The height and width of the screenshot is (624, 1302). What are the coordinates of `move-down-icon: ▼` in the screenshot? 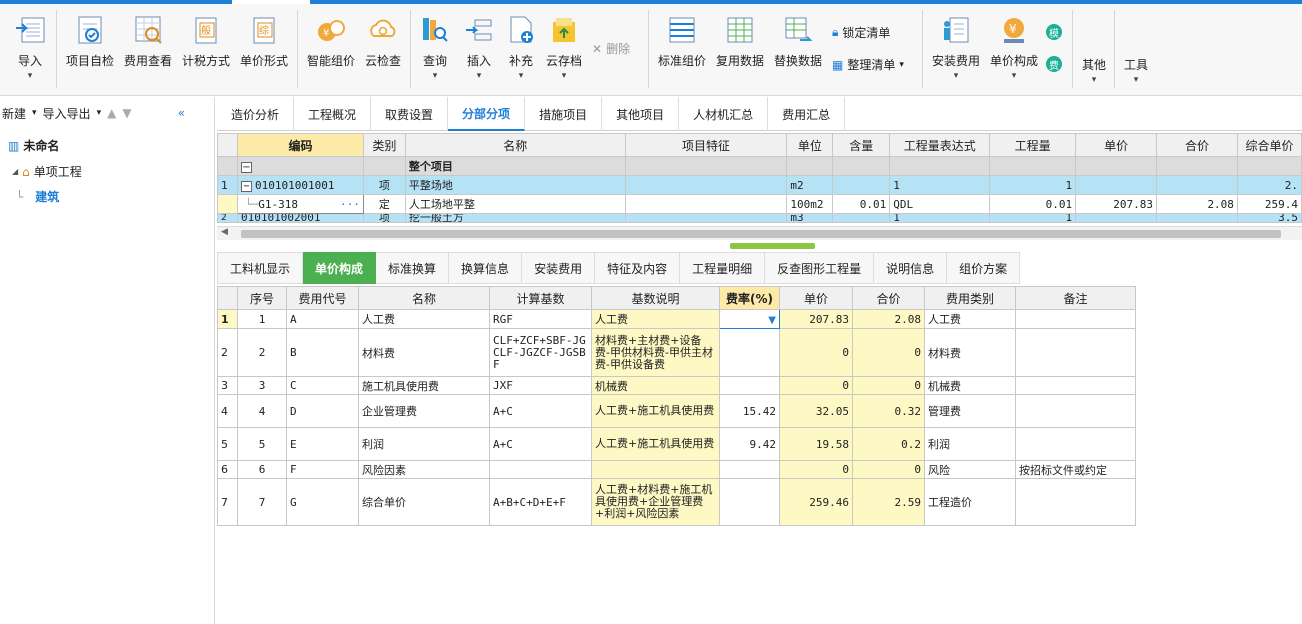 It's located at (126, 113).